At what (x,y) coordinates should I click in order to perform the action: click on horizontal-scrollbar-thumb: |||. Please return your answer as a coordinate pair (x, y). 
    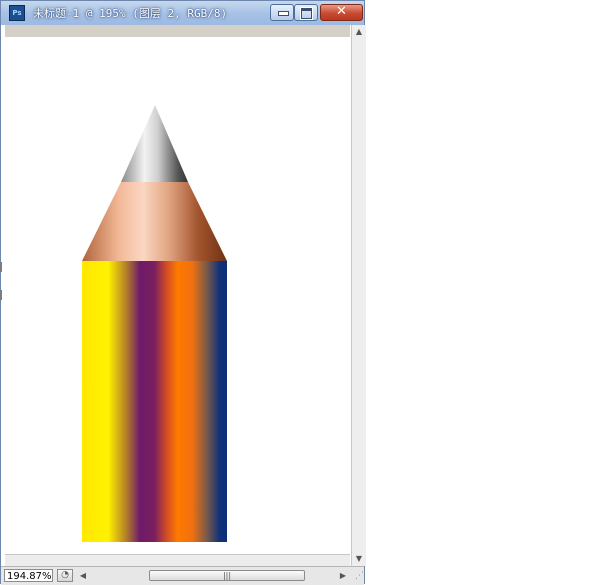
    Looking at the image, I should click on (227, 575).